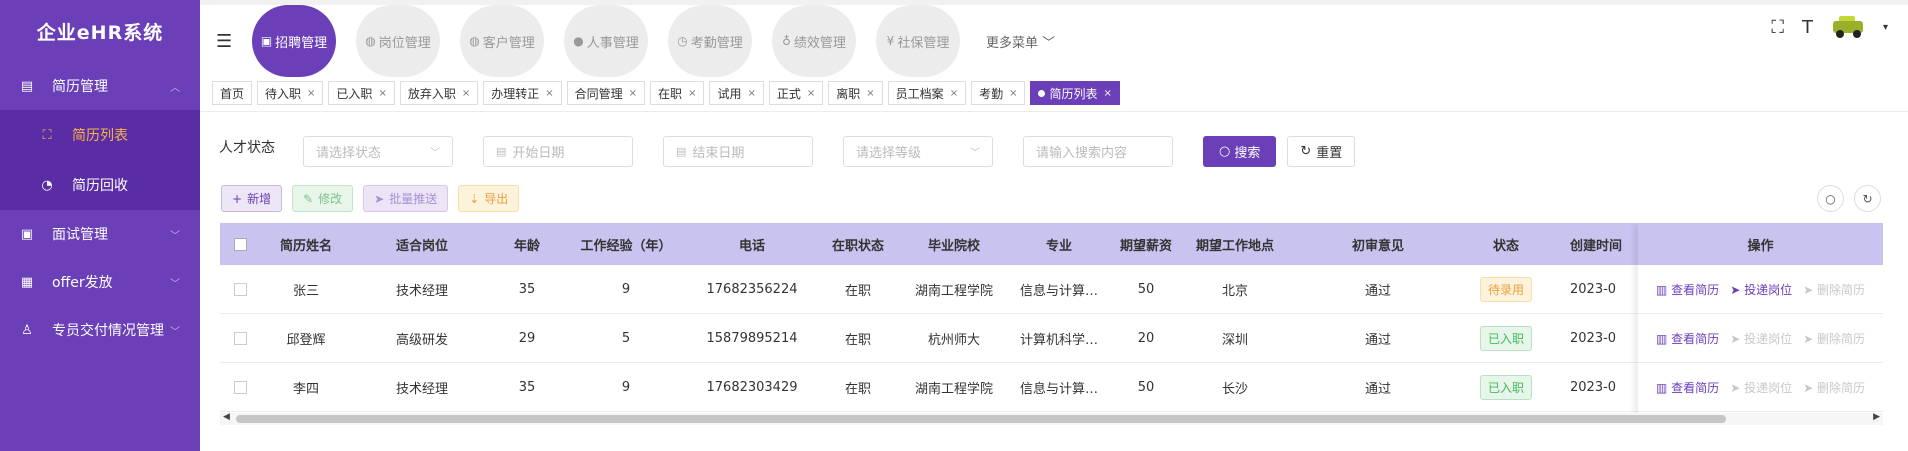  I want to click on sidebar-subitem-resume-recycle: ◔ 简历回收, so click(100, 185).